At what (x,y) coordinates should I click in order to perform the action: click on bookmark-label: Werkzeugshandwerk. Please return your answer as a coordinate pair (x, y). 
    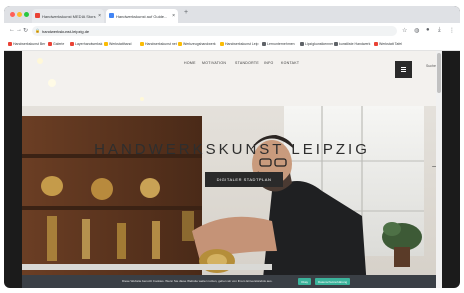
    Looking at the image, I should click on (199, 44).